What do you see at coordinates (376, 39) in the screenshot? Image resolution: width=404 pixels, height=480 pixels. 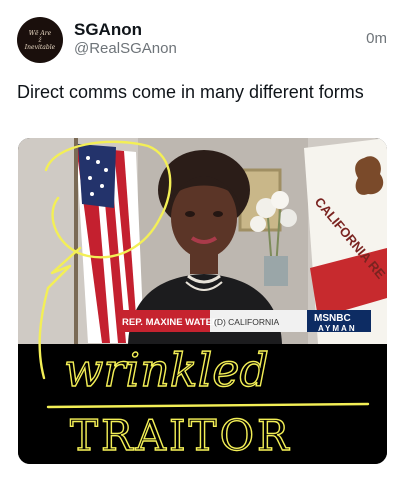 I see `post-timestamp: 0m` at bounding box center [376, 39].